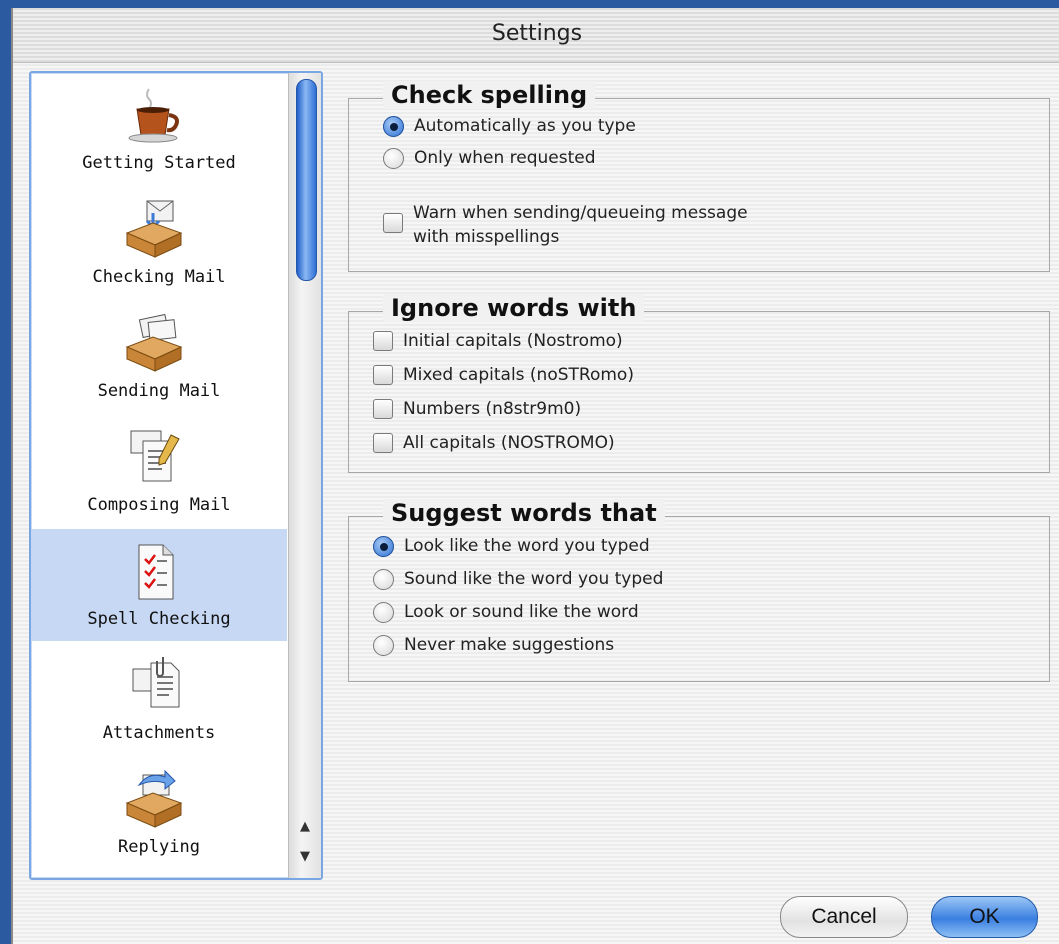  What do you see at coordinates (155, 456) in the screenshot?
I see `compose-document-icon` at bounding box center [155, 456].